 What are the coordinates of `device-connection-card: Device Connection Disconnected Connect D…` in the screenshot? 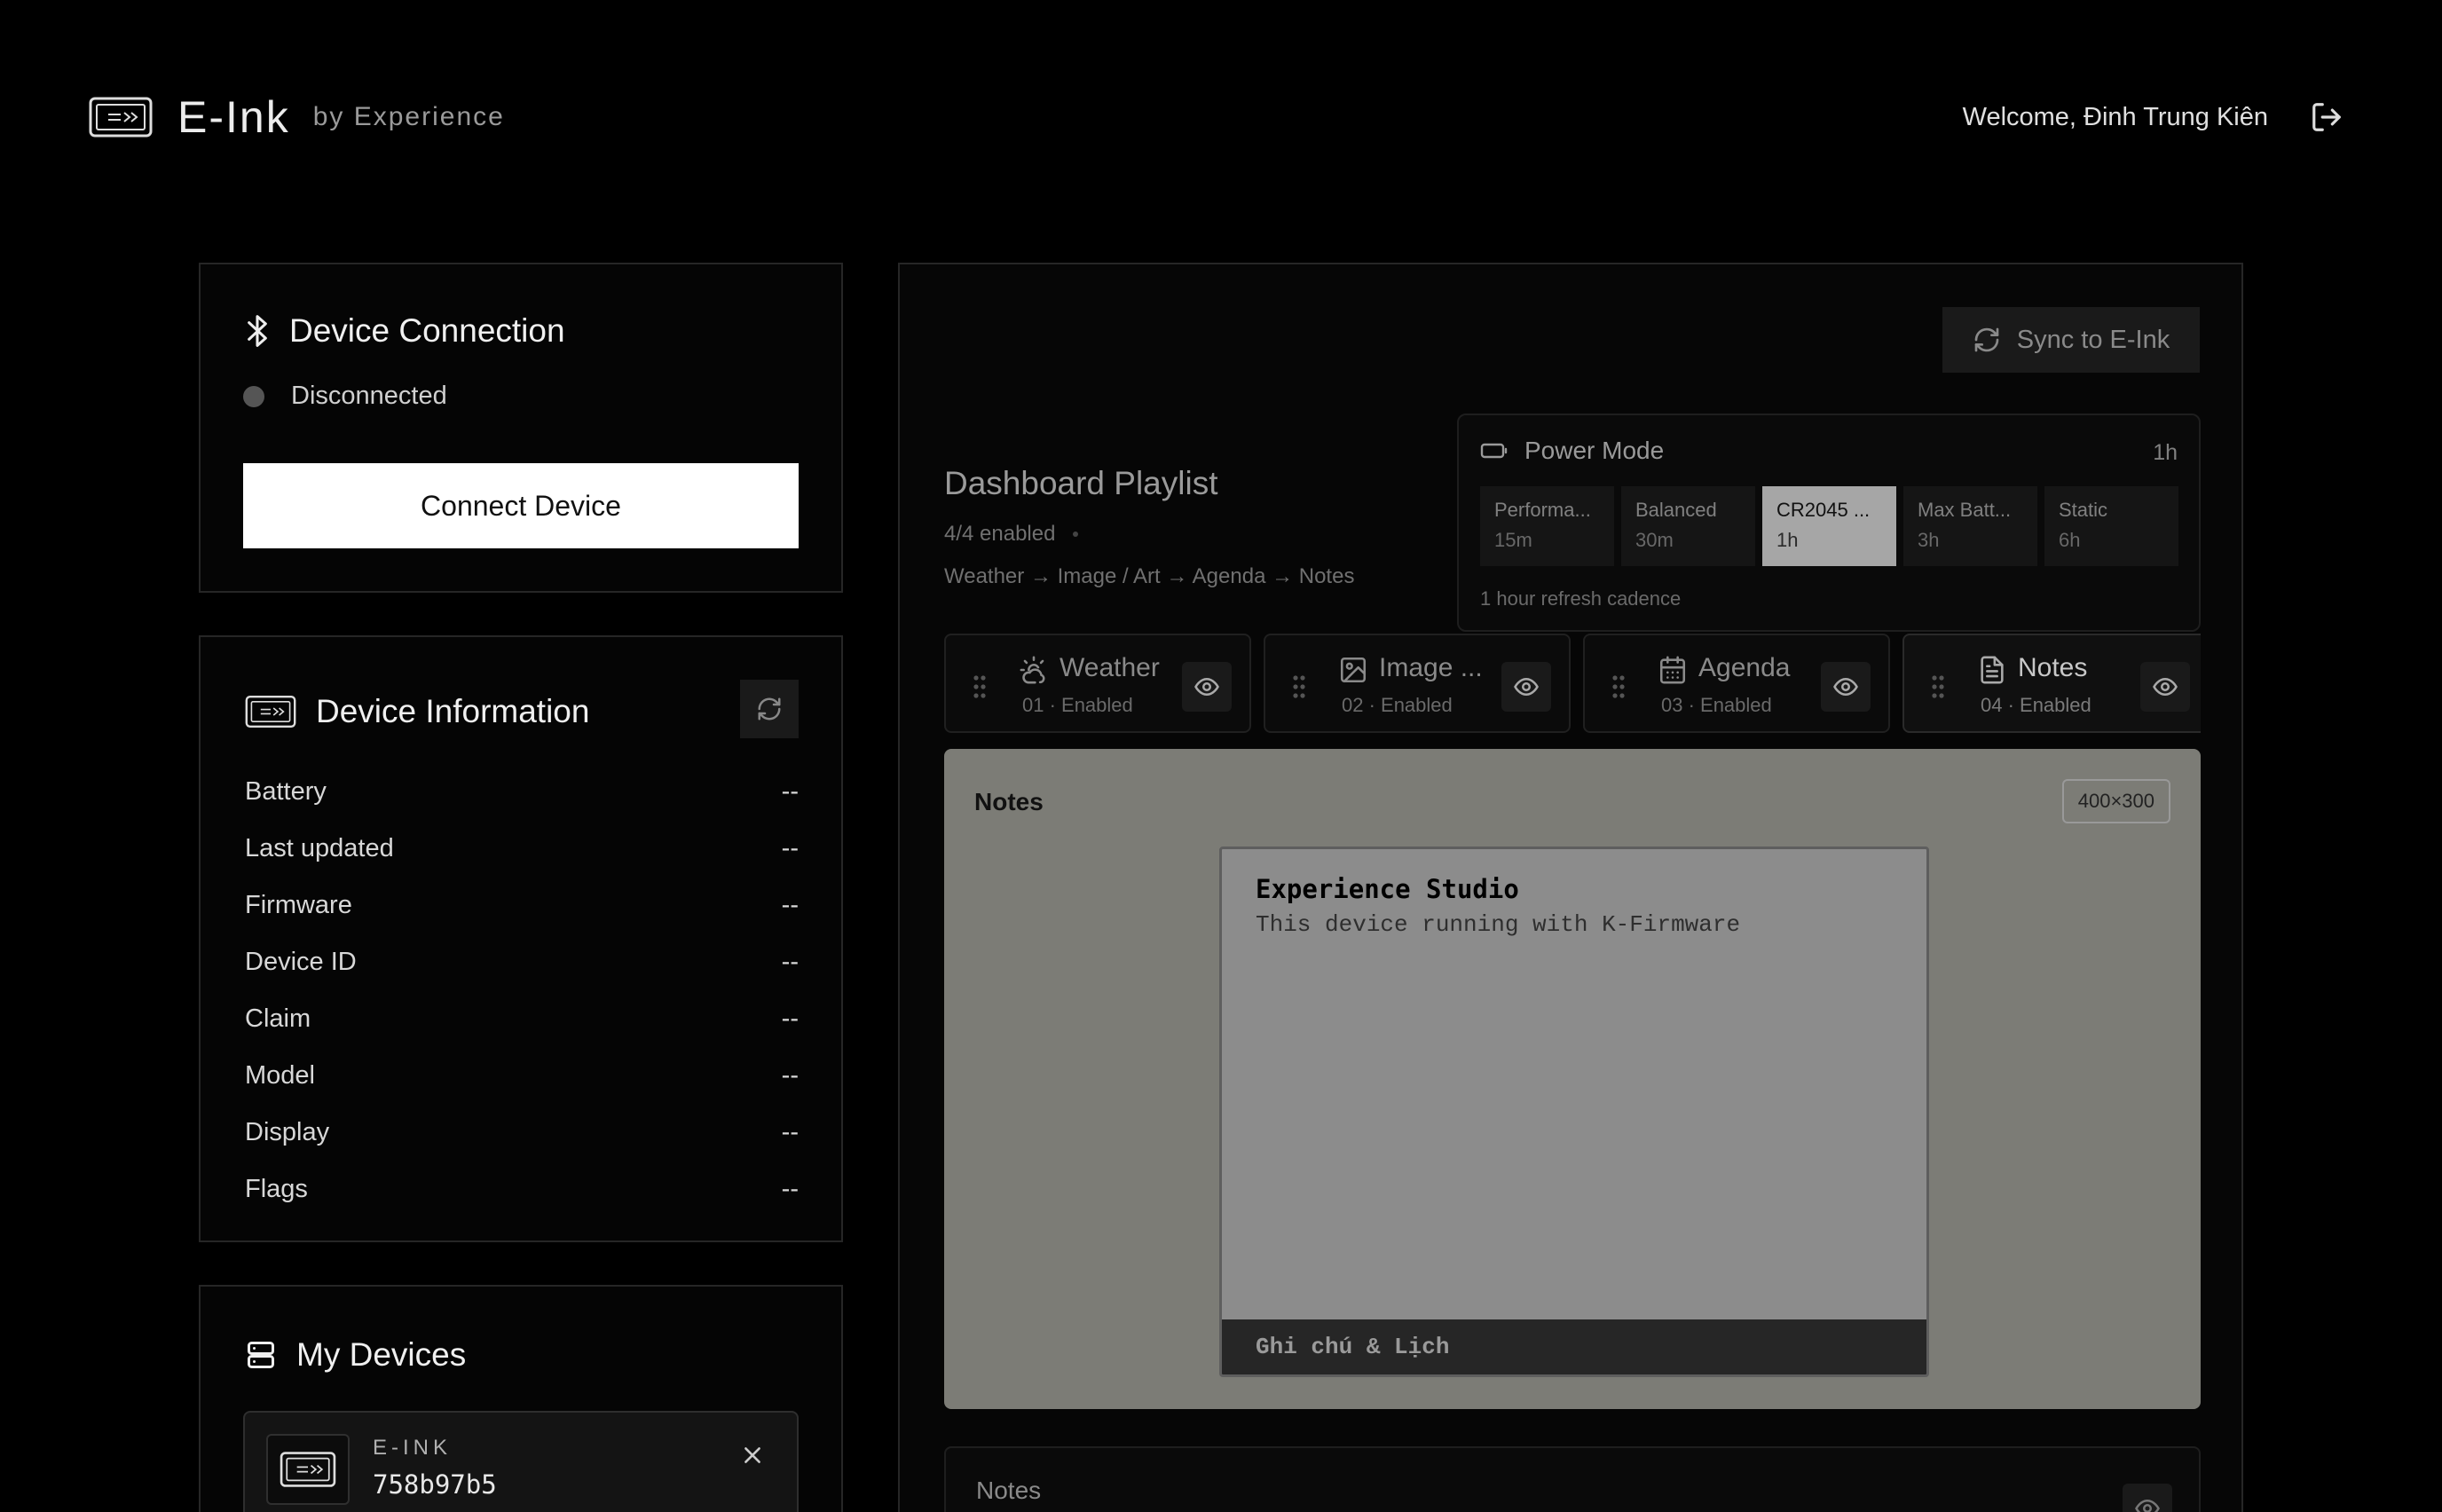 It's located at (521, 428).